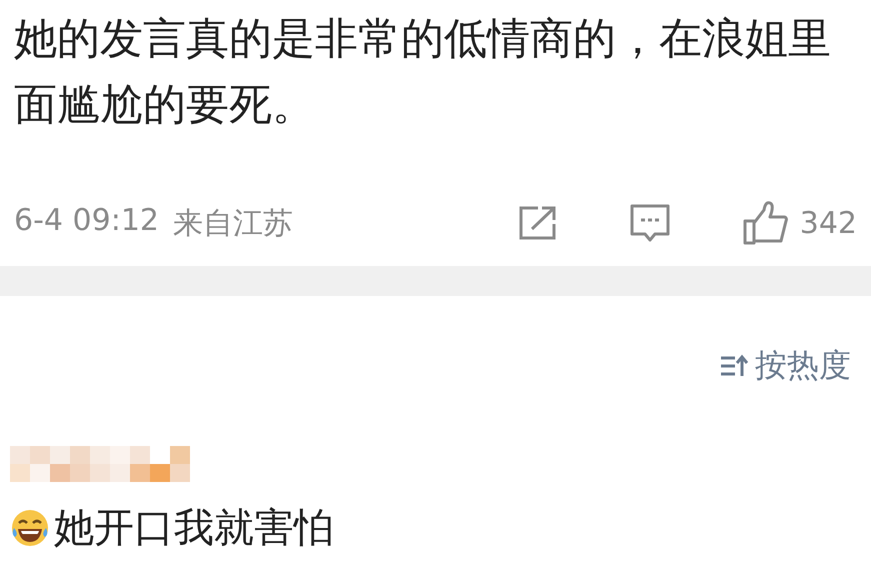  Describe the element at coordinates (30, 528) in the screenshot. I see `laughing-emoji-icon` at that location.